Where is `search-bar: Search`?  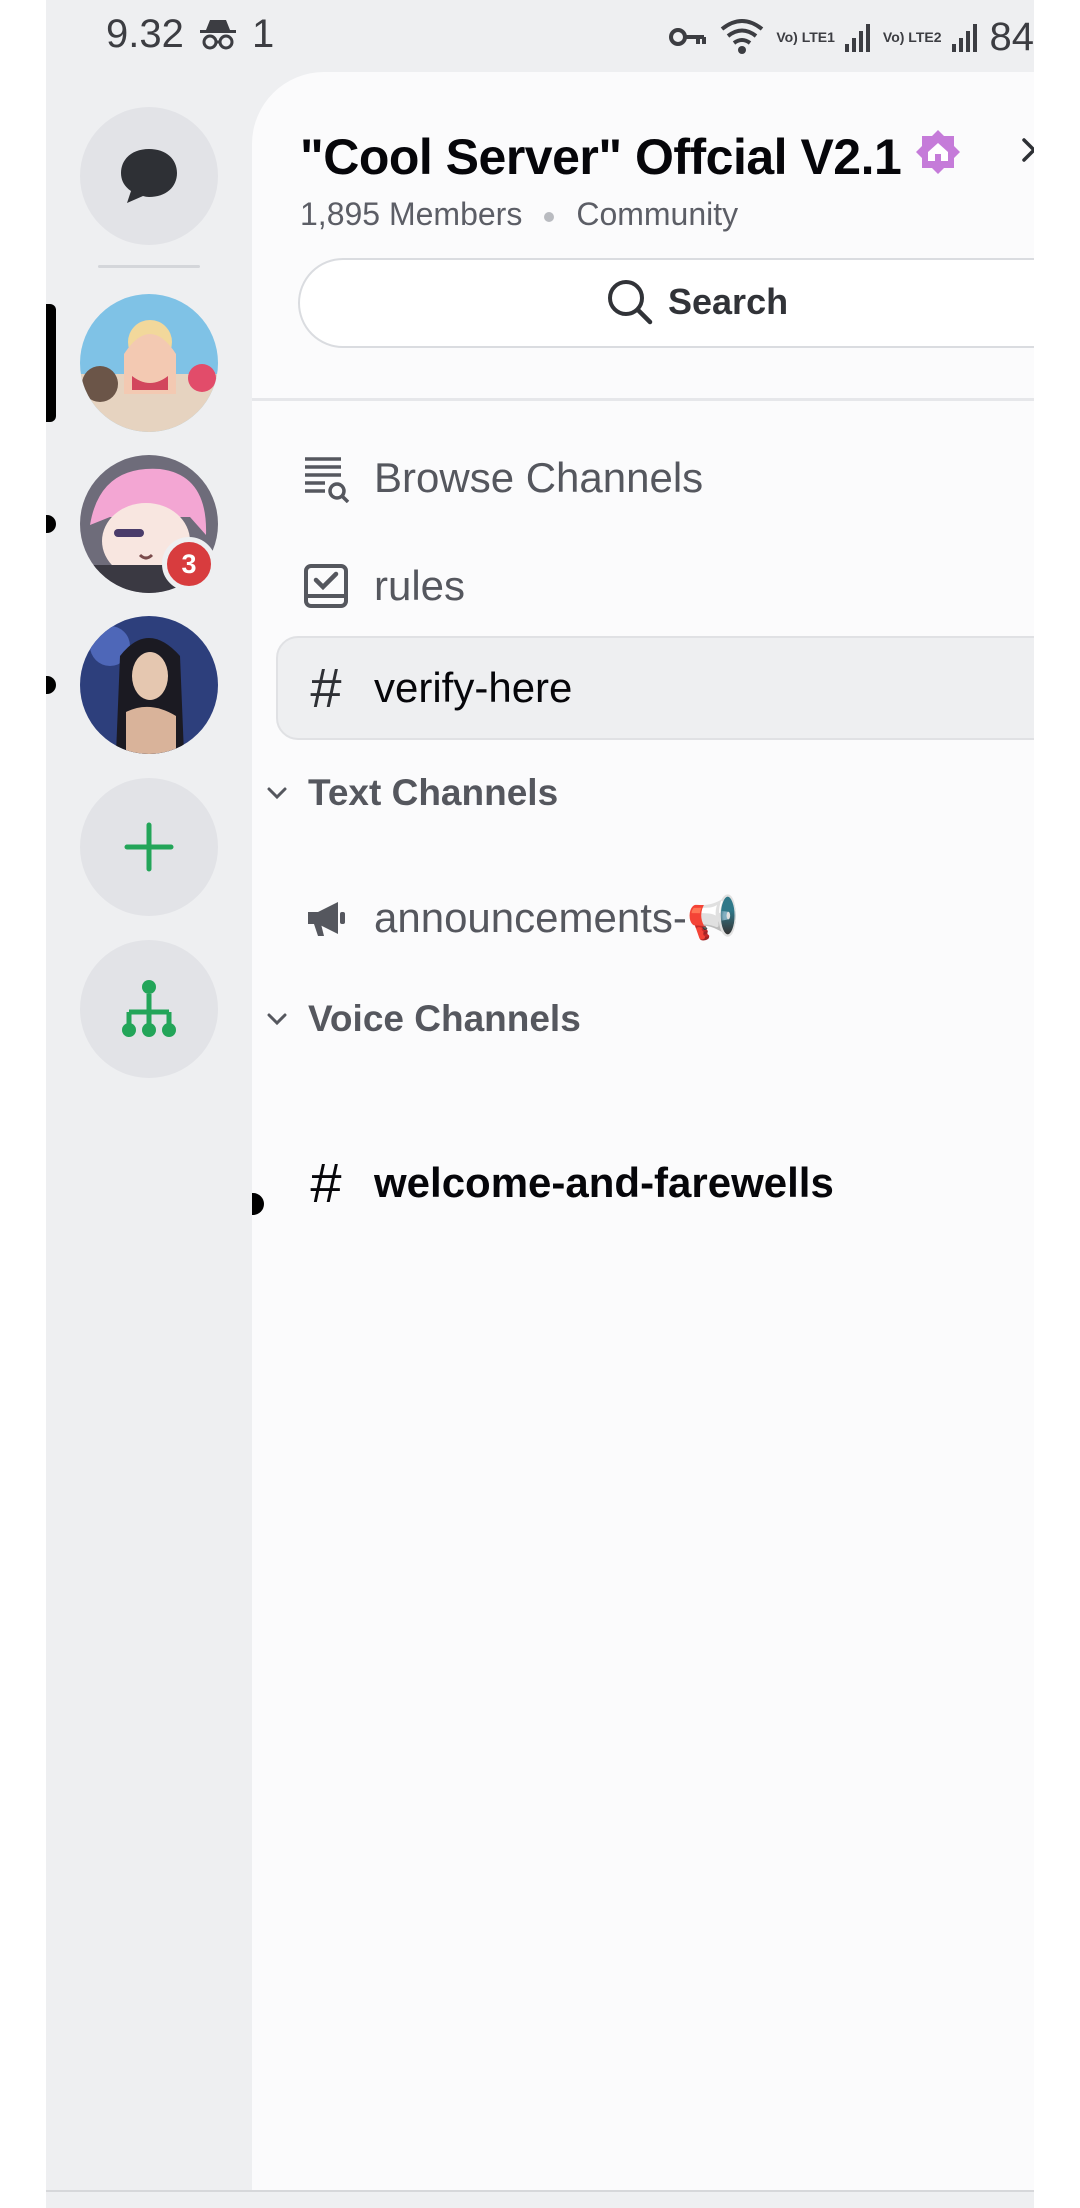
search-bar: Search is located at coordinates (666, 303).